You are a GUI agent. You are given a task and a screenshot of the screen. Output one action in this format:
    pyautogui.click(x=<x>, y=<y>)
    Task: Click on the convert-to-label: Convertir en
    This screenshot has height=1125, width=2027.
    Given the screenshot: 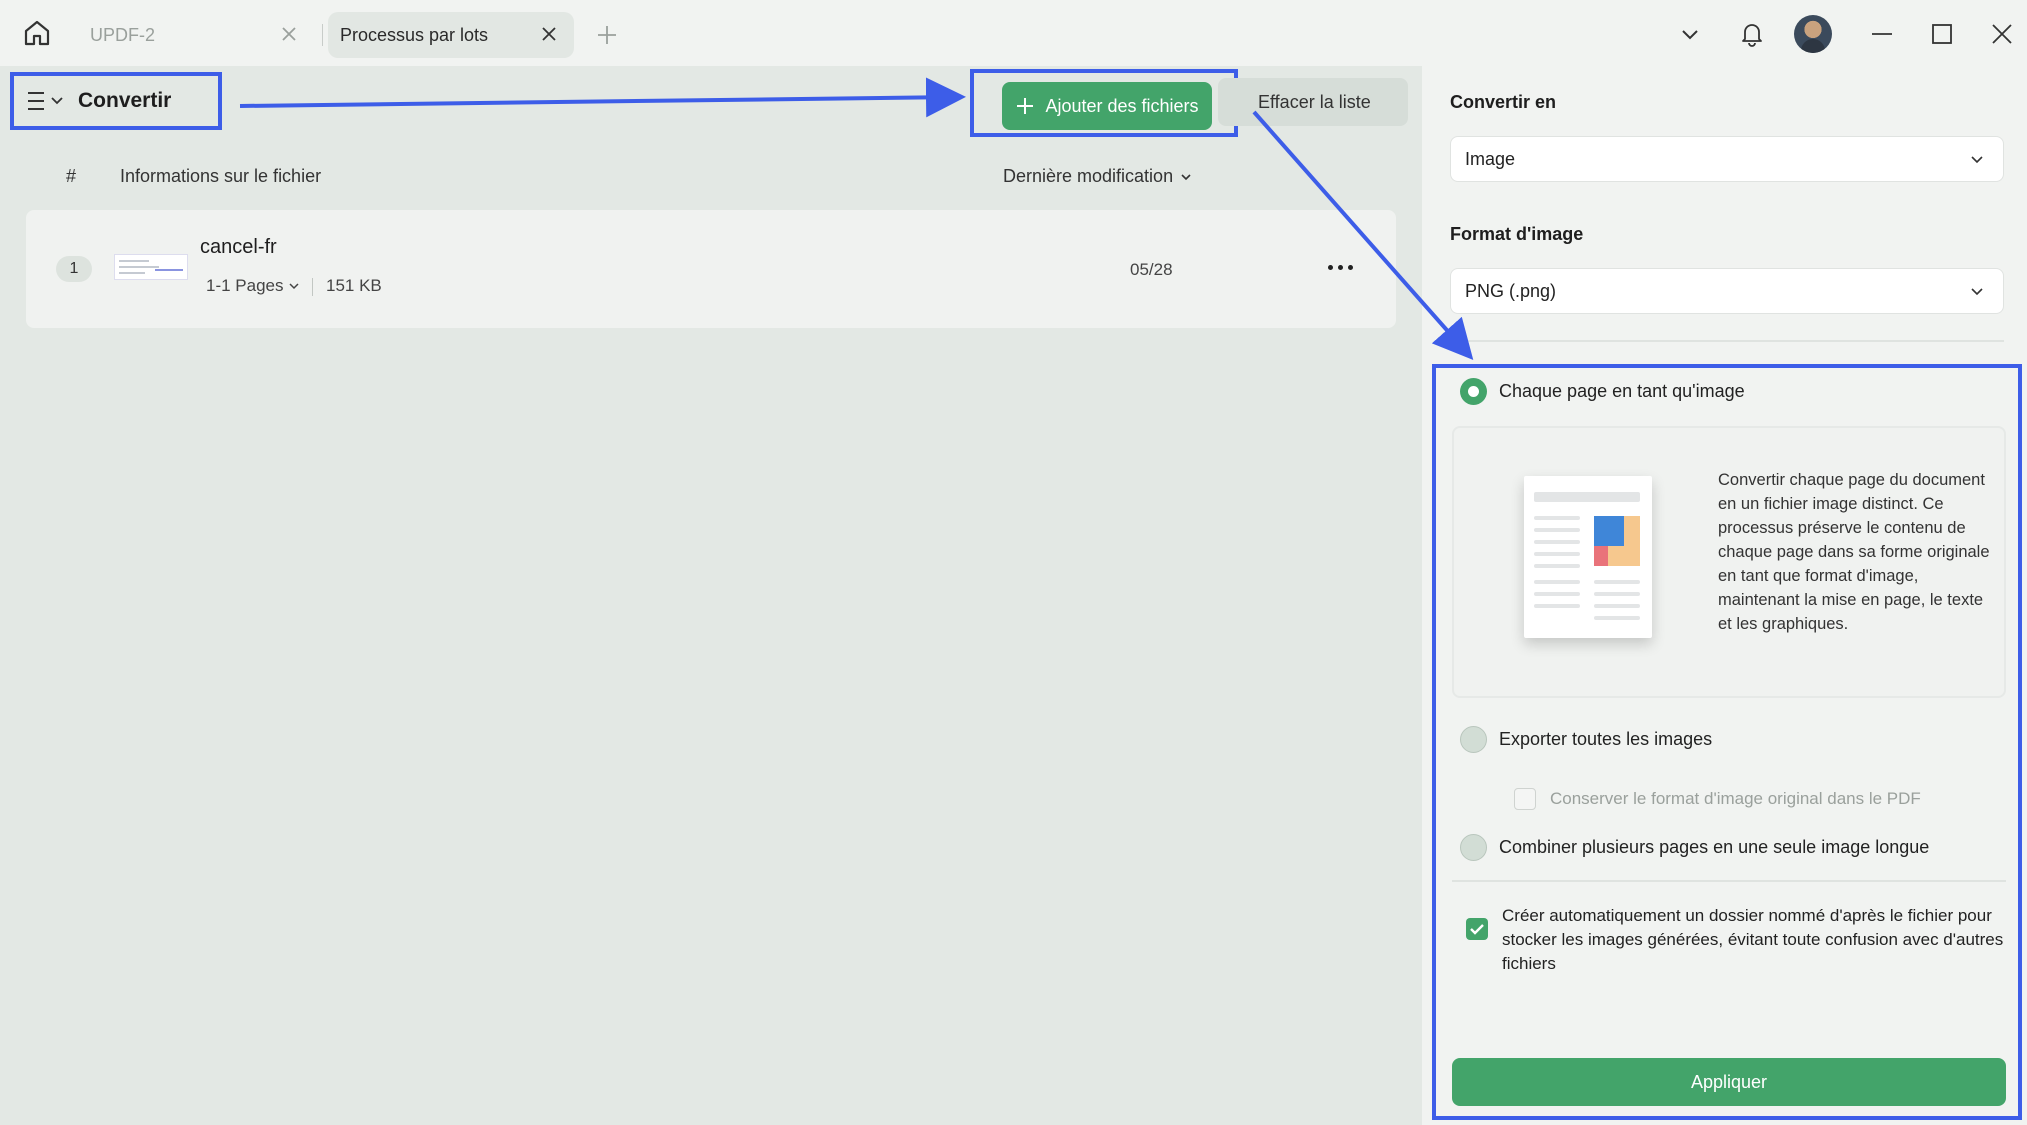 What is the action you would take?
    pyautogui.click(x=1503, y=102)
    